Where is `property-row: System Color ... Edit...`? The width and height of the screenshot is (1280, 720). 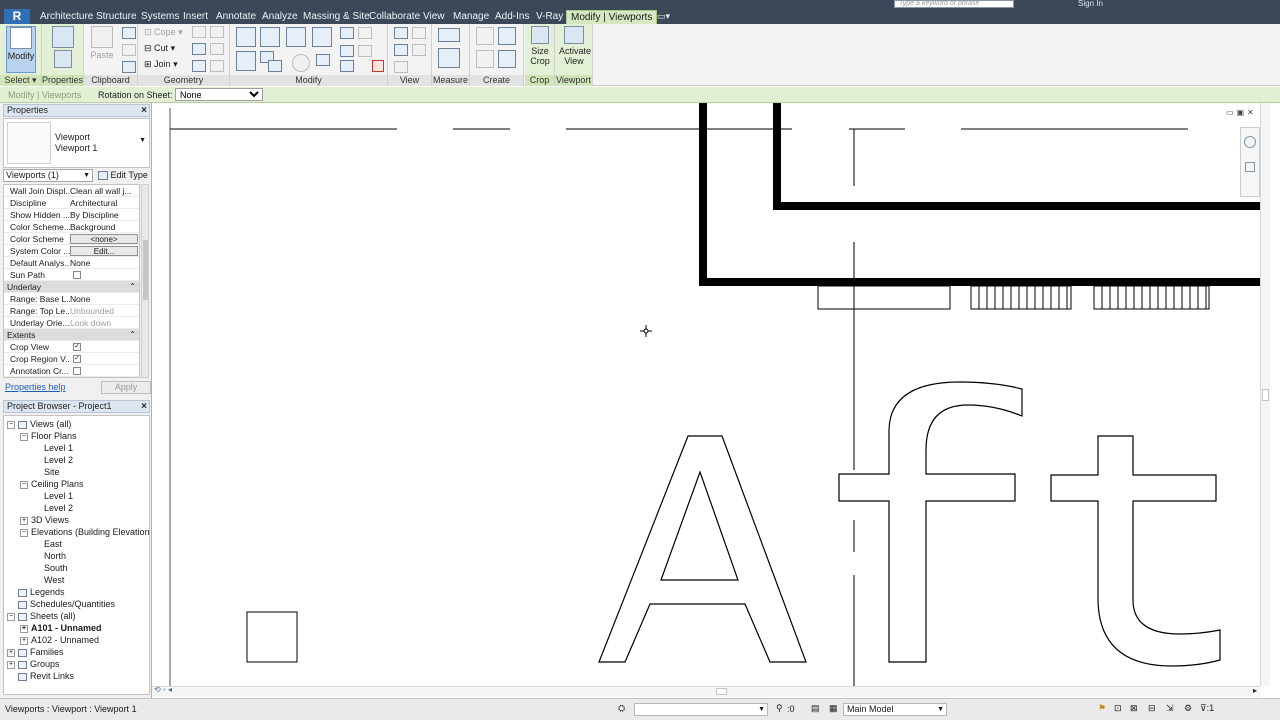 property-row: System Color ... Edit... is located at coordinates (71, 251).